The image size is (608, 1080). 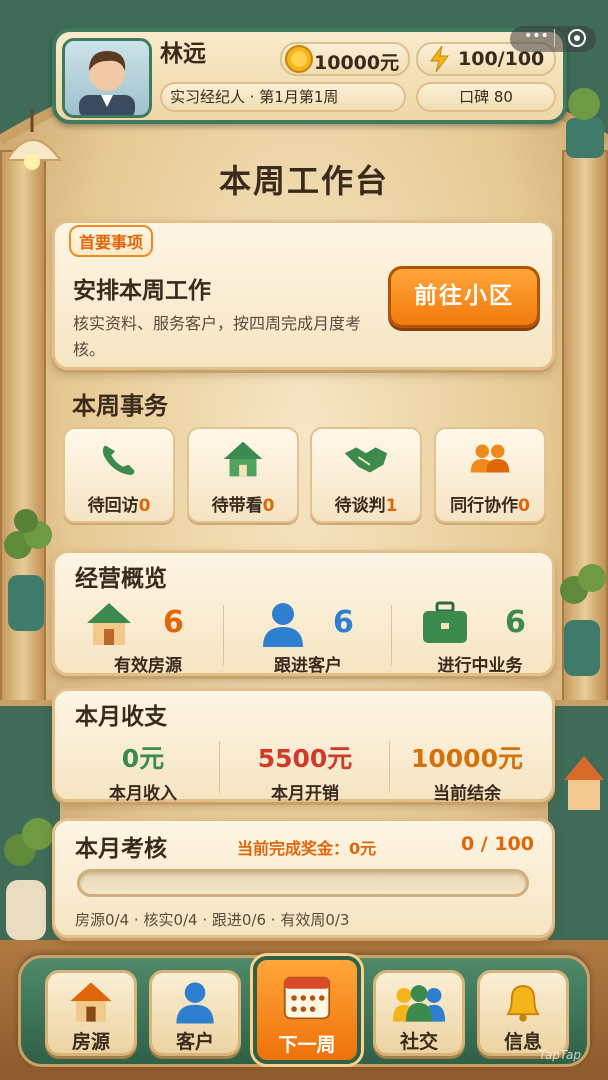 I want to click on coin-counter: 10000元, so click(x=345, y=59).